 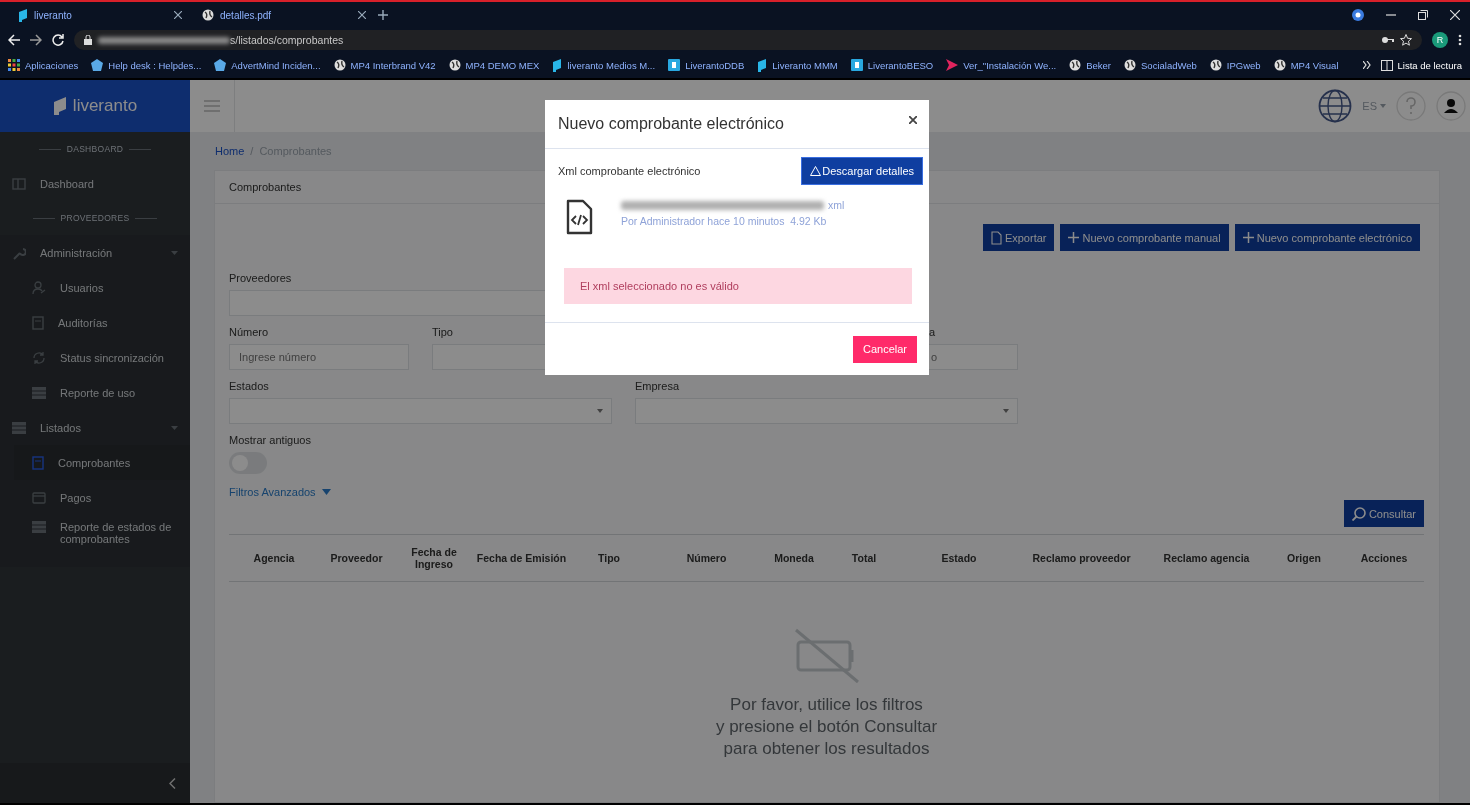 I want to click on column-header: Proveedor, so click(x=356, y=558).